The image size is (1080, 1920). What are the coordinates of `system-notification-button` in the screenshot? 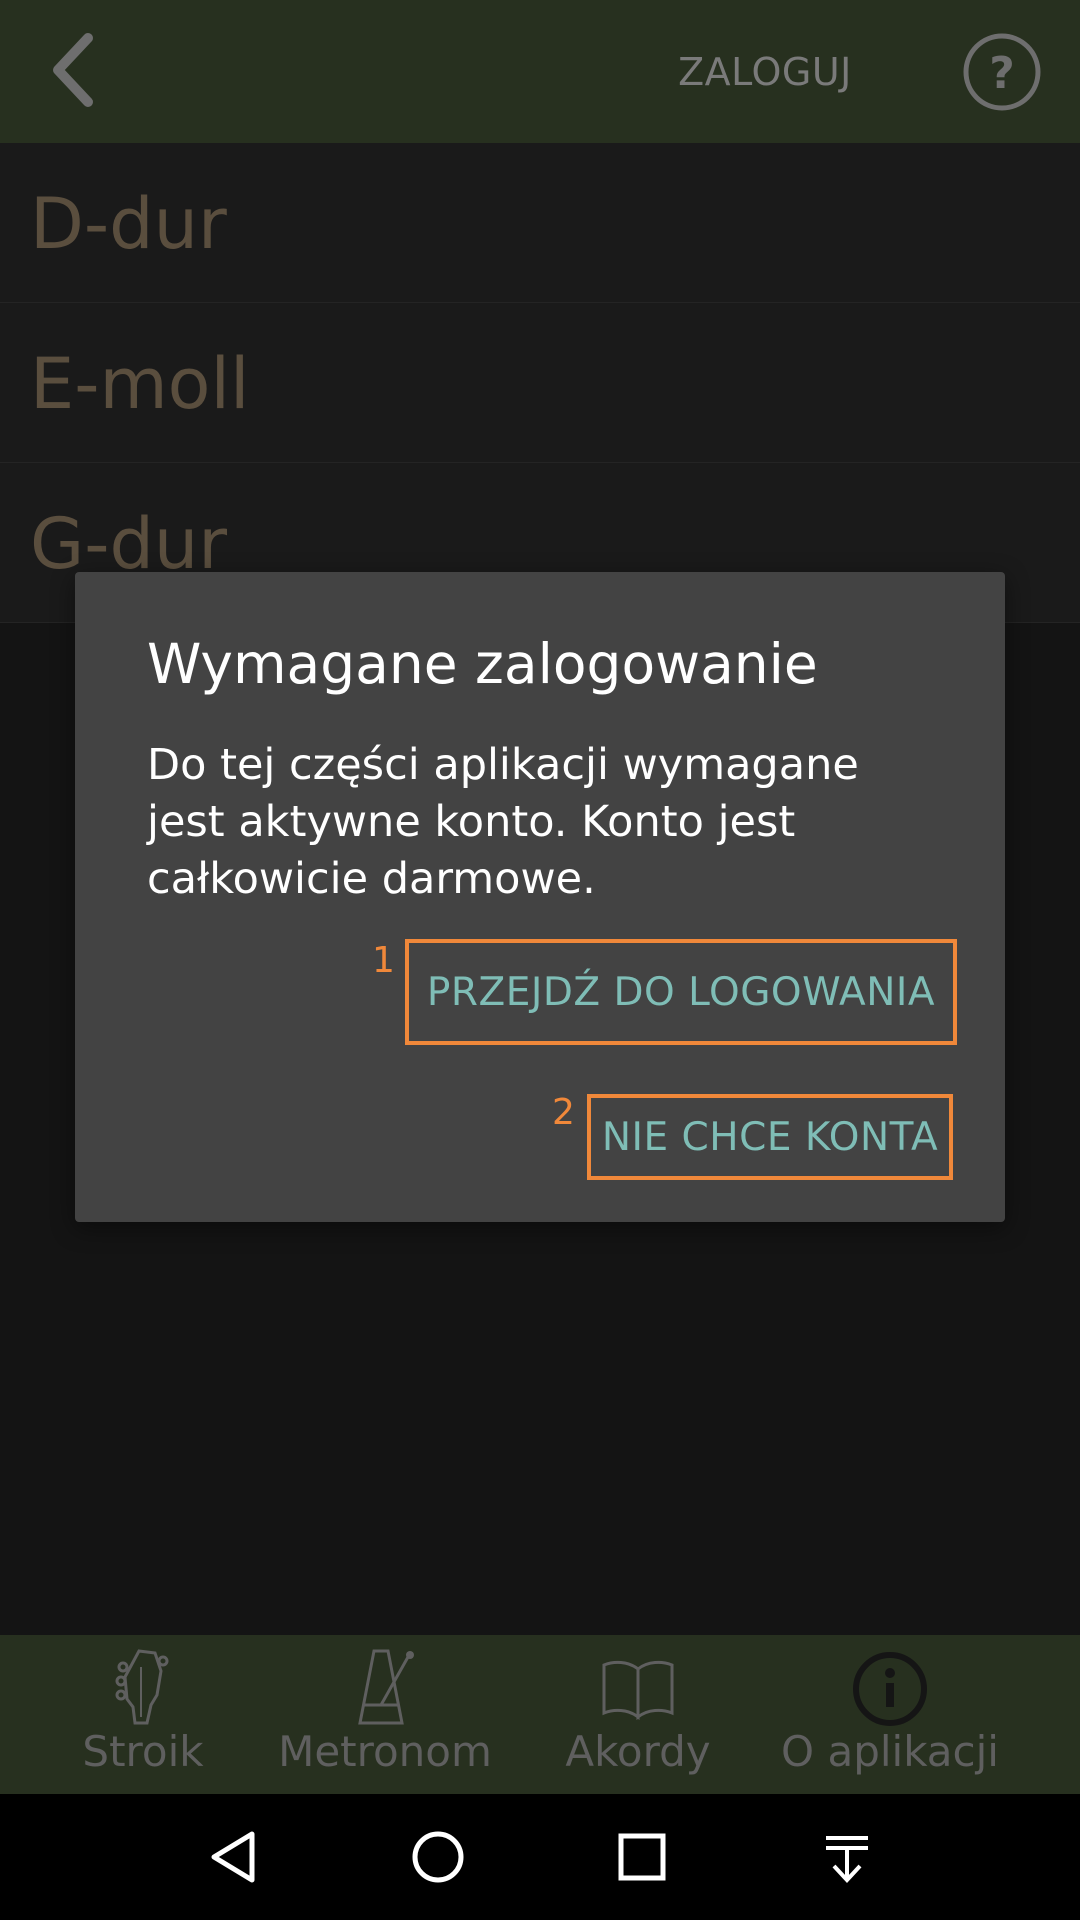 It's located at (847, 1857).